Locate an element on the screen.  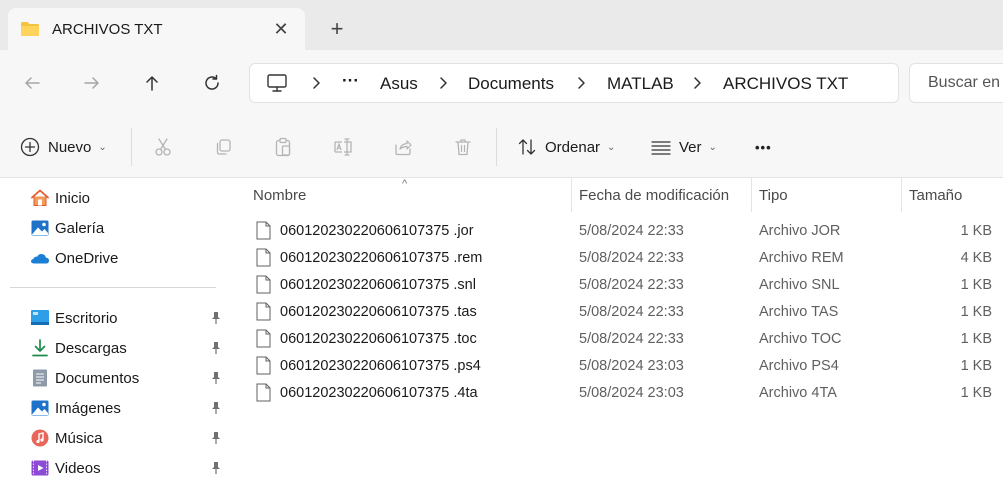
sidebar-item-documentos: Documentos is located at coordinates (128, 378).